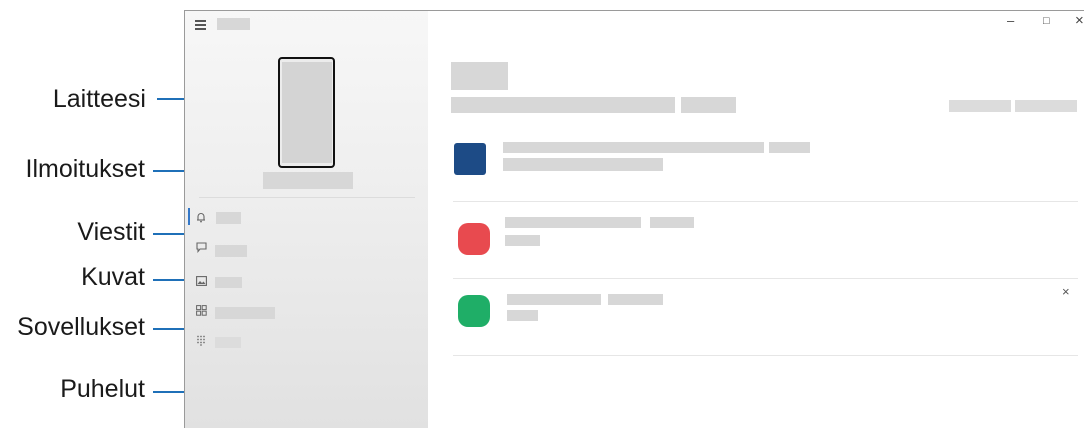  What do you see at coordinates (81, 327) in the screenshot?
I see `callout-apps: Sovellukset` at bounding box center [81, 327].